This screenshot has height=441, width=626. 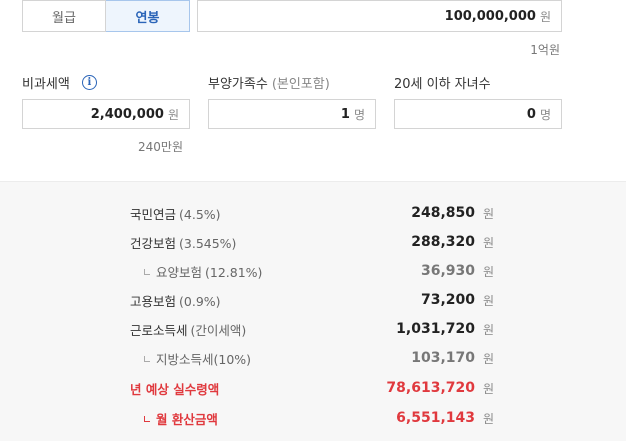 I want to click on row-amount: 73,200, so click(x=447, y=300).